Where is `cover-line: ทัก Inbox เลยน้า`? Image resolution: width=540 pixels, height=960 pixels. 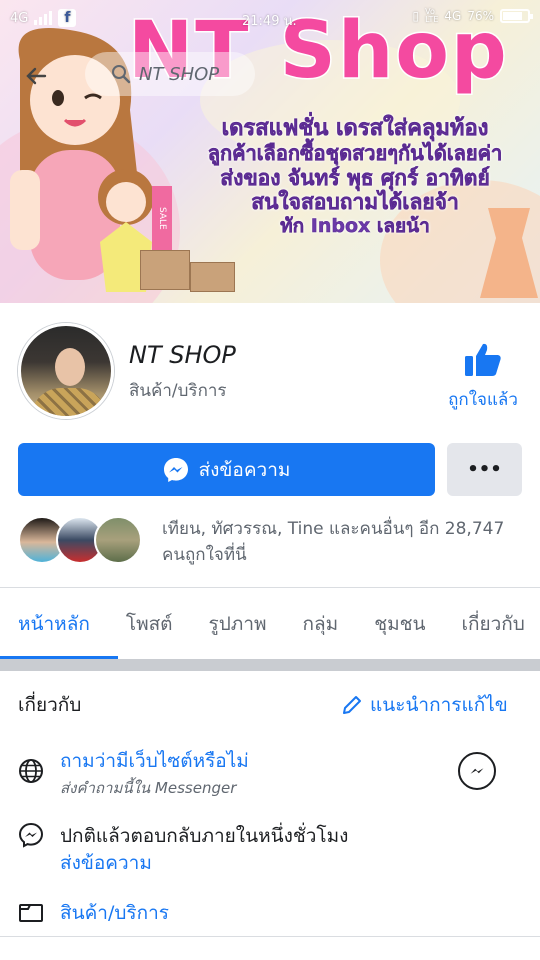 cover-line: ทัก Inbox เลยน้า is located at coordinates (355, 226).